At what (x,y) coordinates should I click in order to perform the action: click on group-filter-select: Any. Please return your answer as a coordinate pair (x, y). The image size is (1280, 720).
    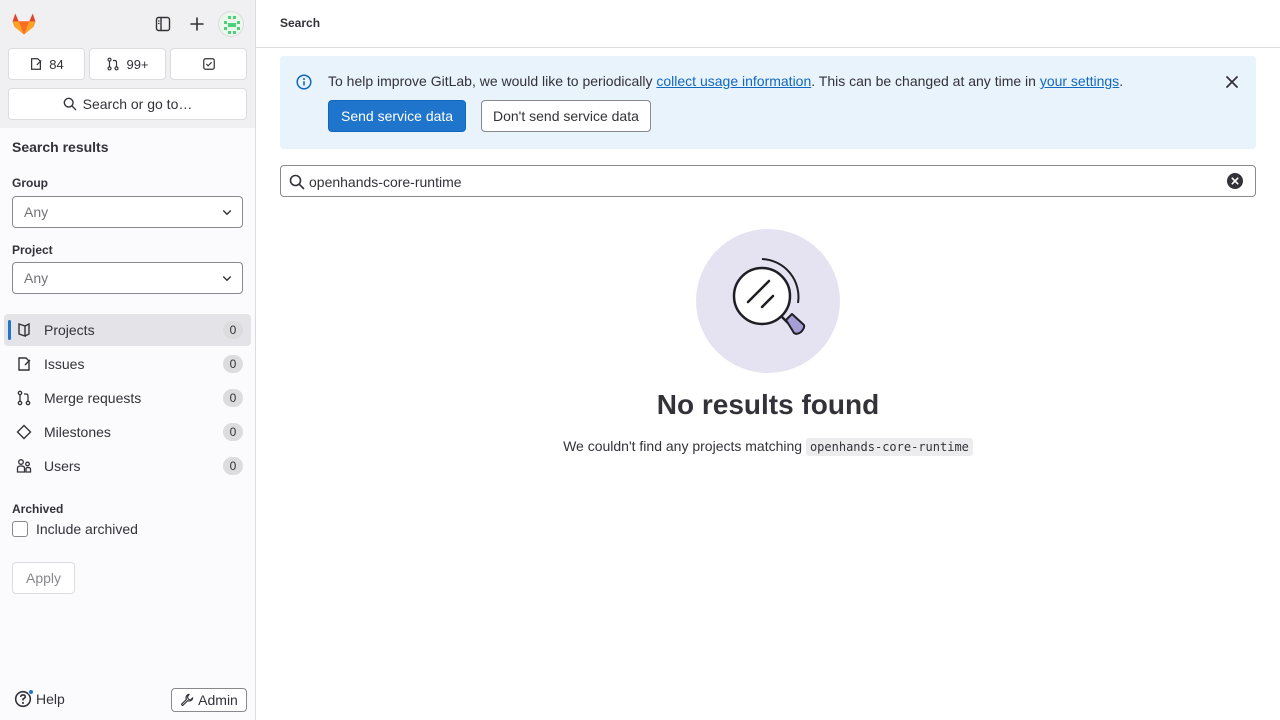
    Looking at the image, I should click on (127, 212).